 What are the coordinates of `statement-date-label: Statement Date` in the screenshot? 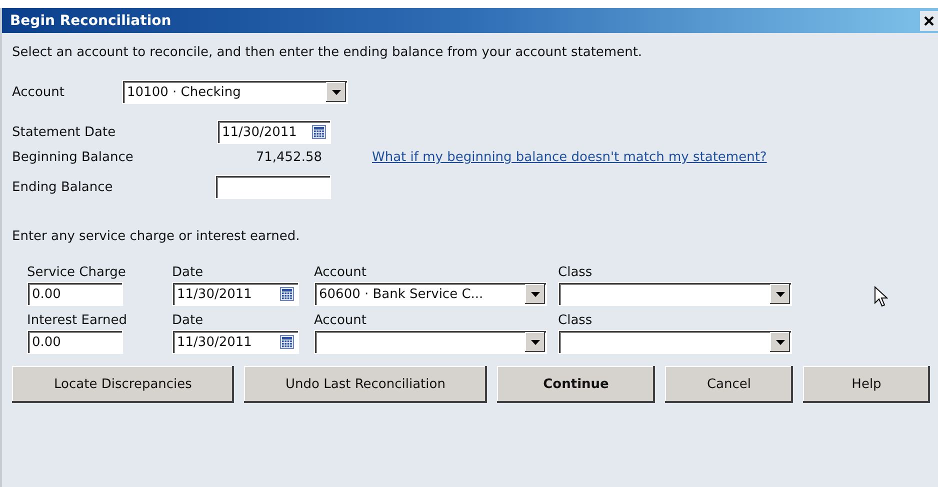 It's located at (64, 132).